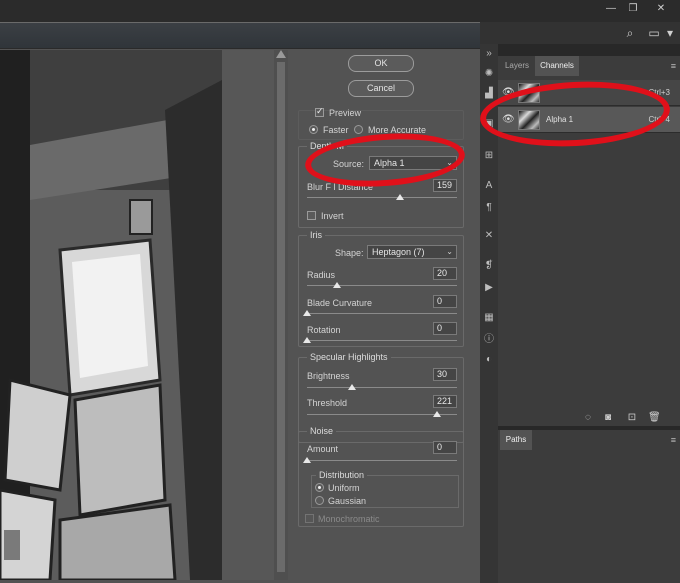 Image resolution: width=680 pixels, height=583 pixels. Describe the element at coordinates (445, 273) in the screenshot. I see `radius-field: 20` at that location.